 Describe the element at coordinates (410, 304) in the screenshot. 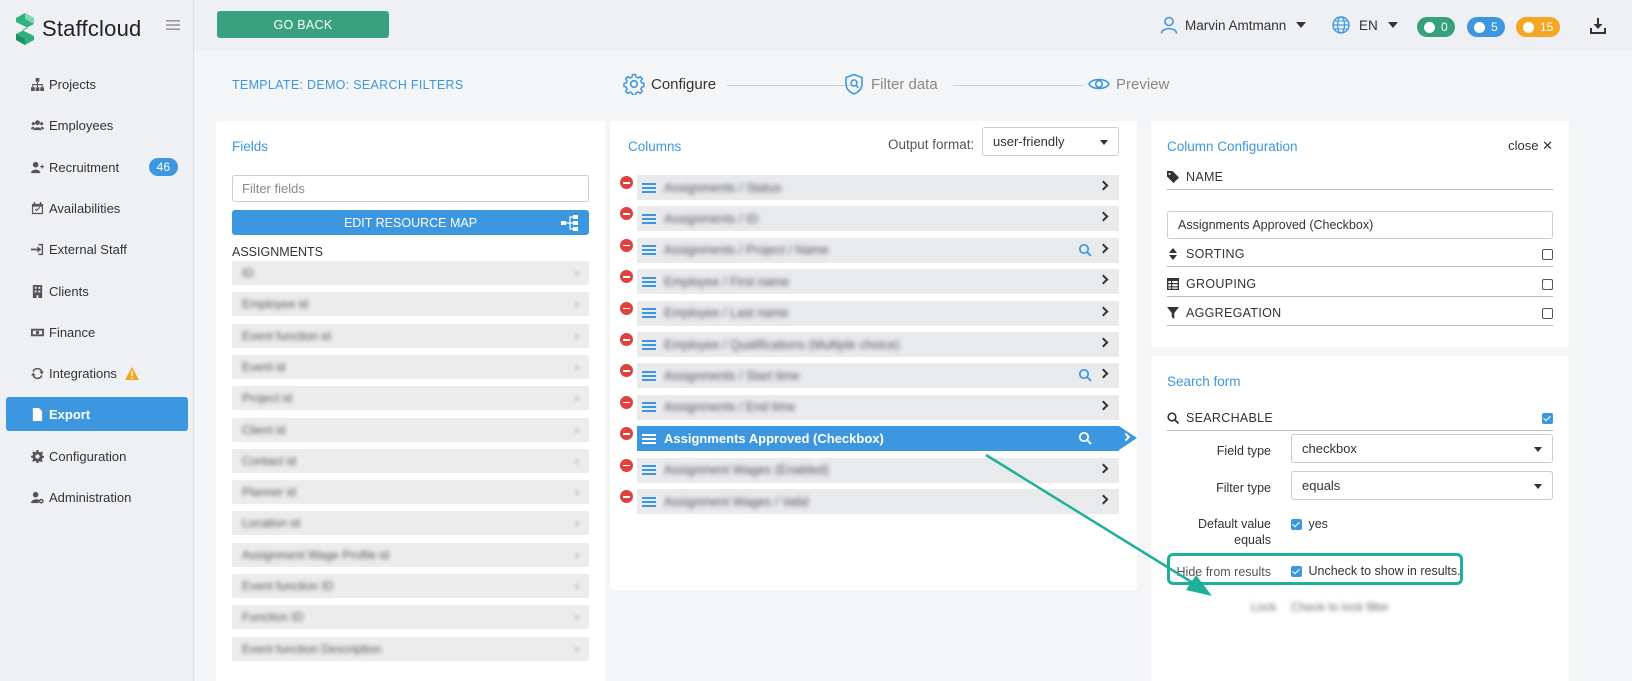

I see `field-row: Employee id ›` at that location.